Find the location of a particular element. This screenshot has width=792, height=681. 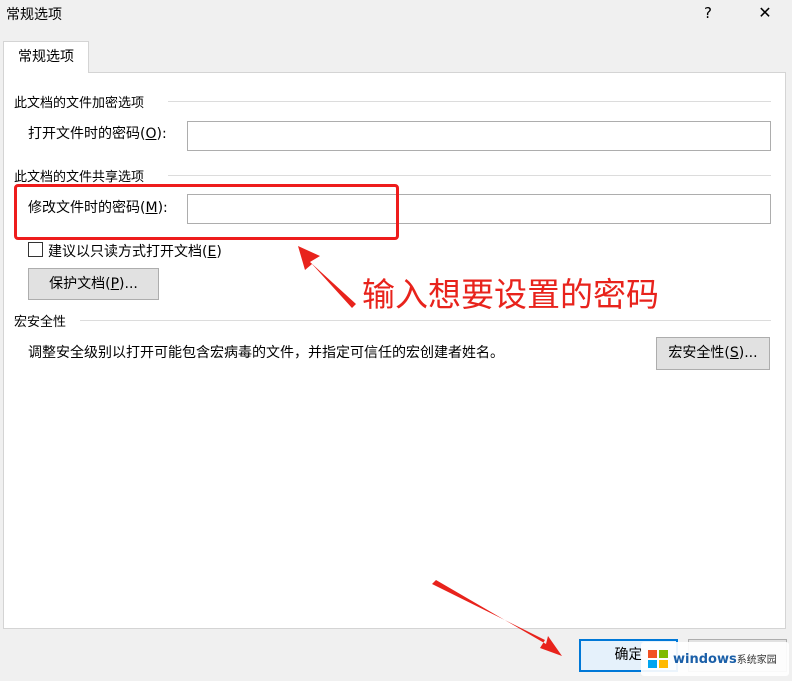

macro-group-header: 宏安全性 is located at coordinates (40, 322).